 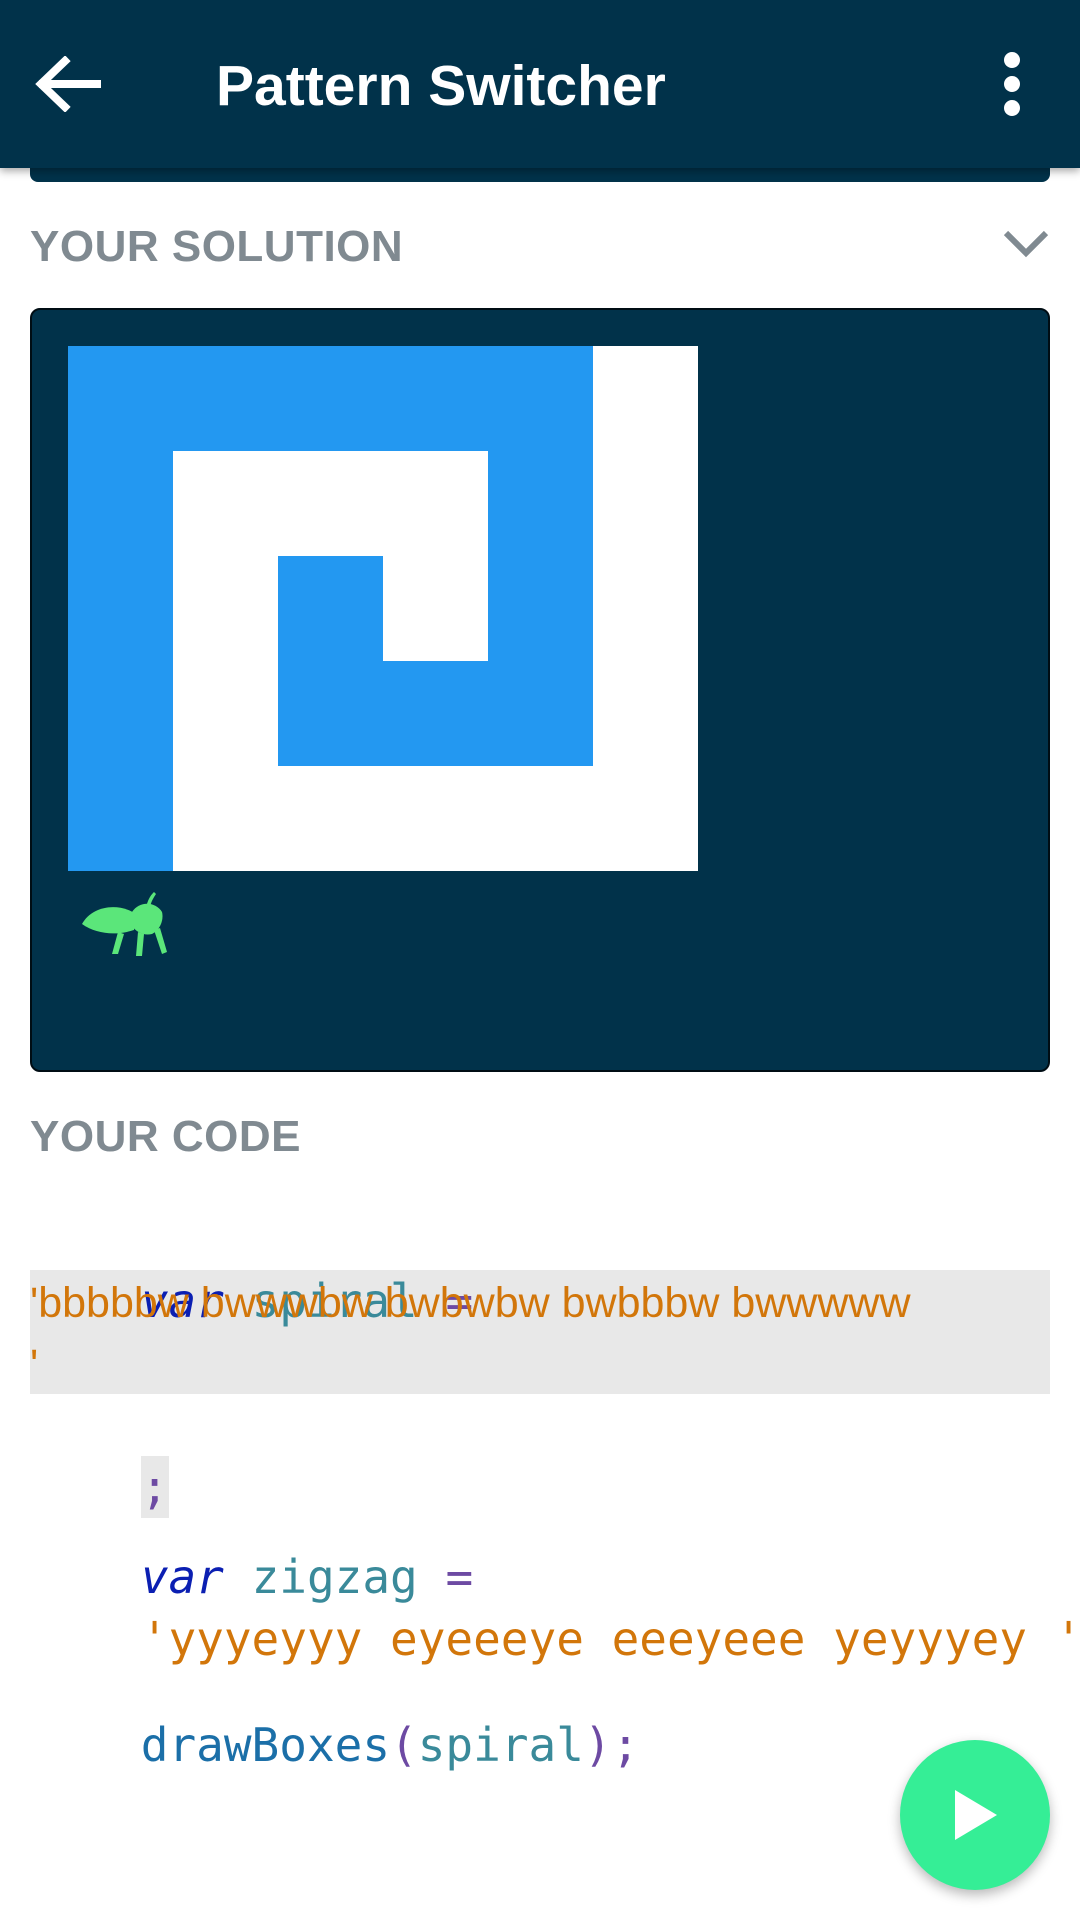 I want to click on chevron-down-icon, so click(x=1026, y=244).